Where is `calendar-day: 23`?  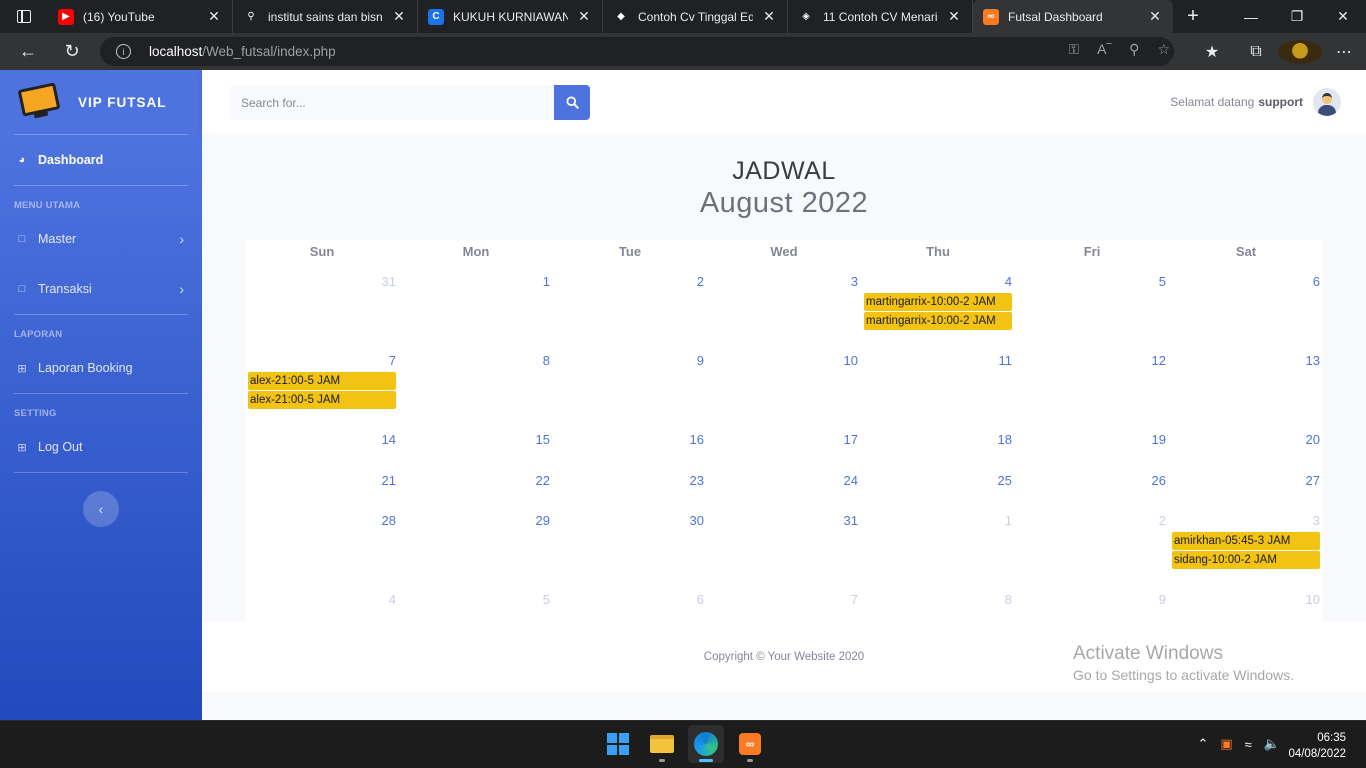 calendar-day: 23 is located at coordinates (630, 489).